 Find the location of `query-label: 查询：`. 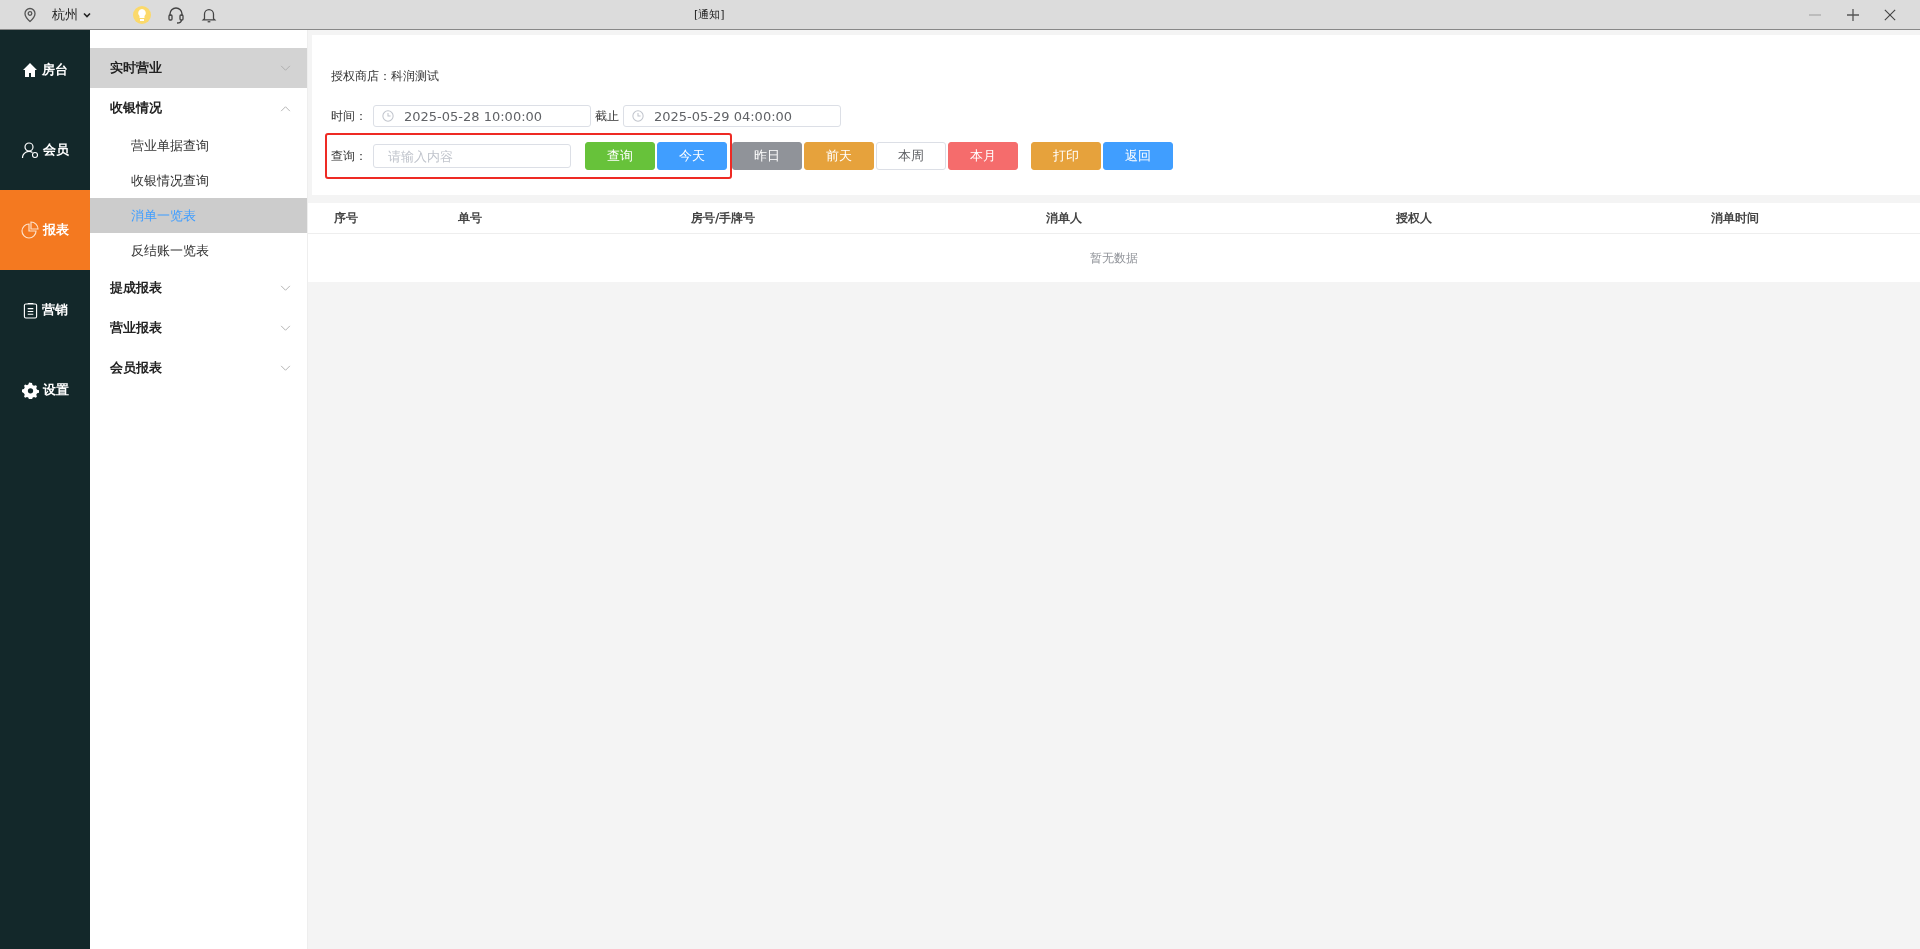

query-label: 查询： is located at coordinates (349, 156).